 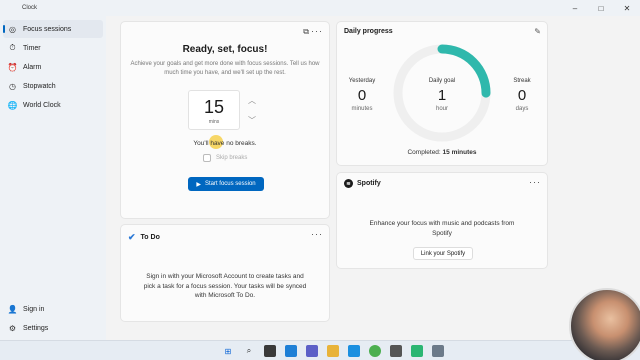 What do you see at coordinates (12, 29) in the screenshot?
I see `focus-icon: ◎` at bounding box center [12, 29].